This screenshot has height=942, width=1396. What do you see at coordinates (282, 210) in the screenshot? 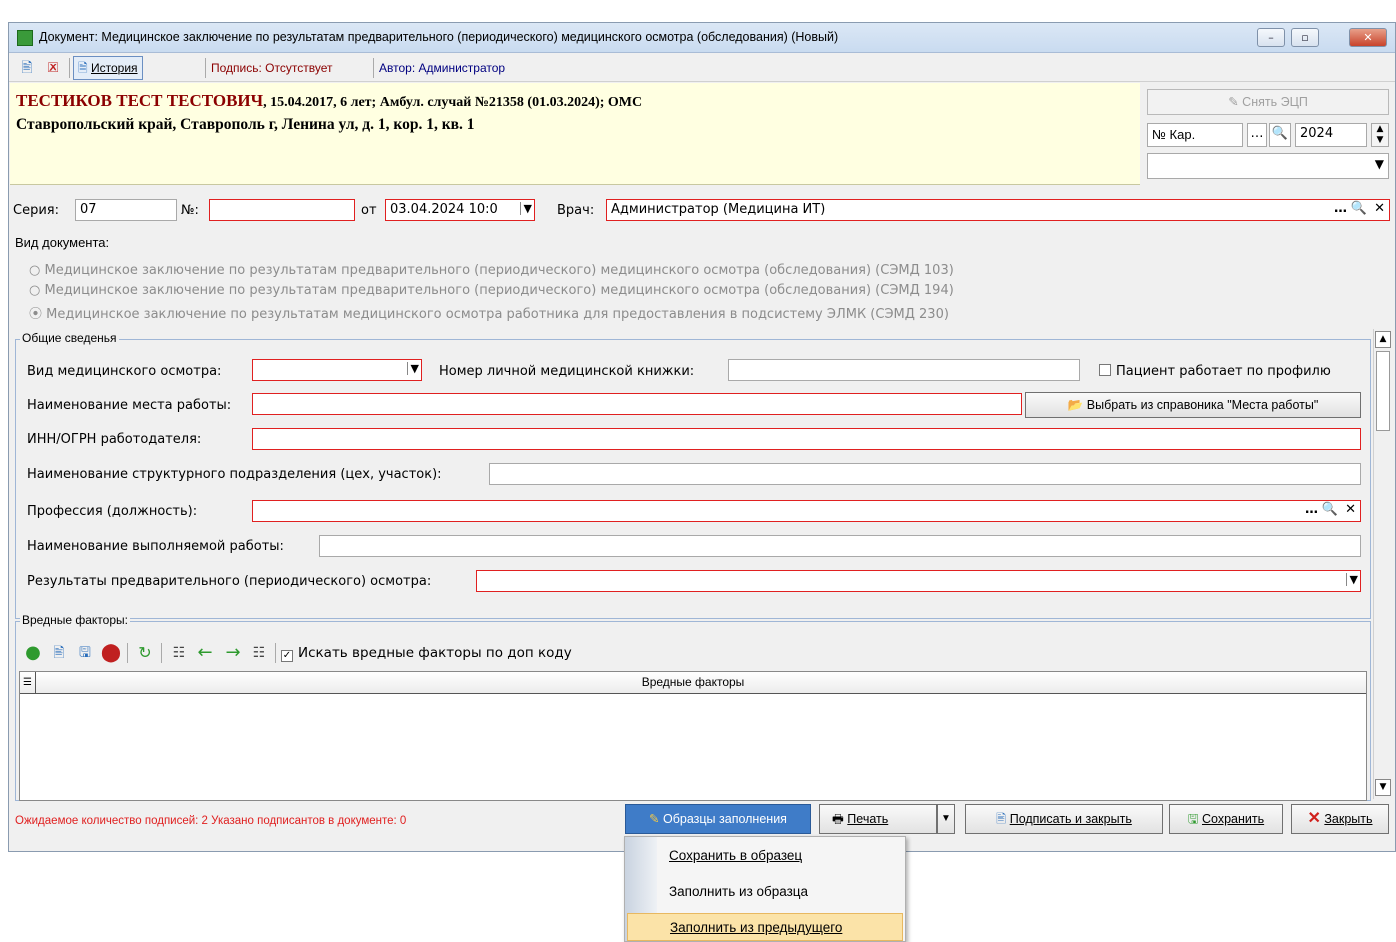
I see `number-field` at bounding box center [282, 210].